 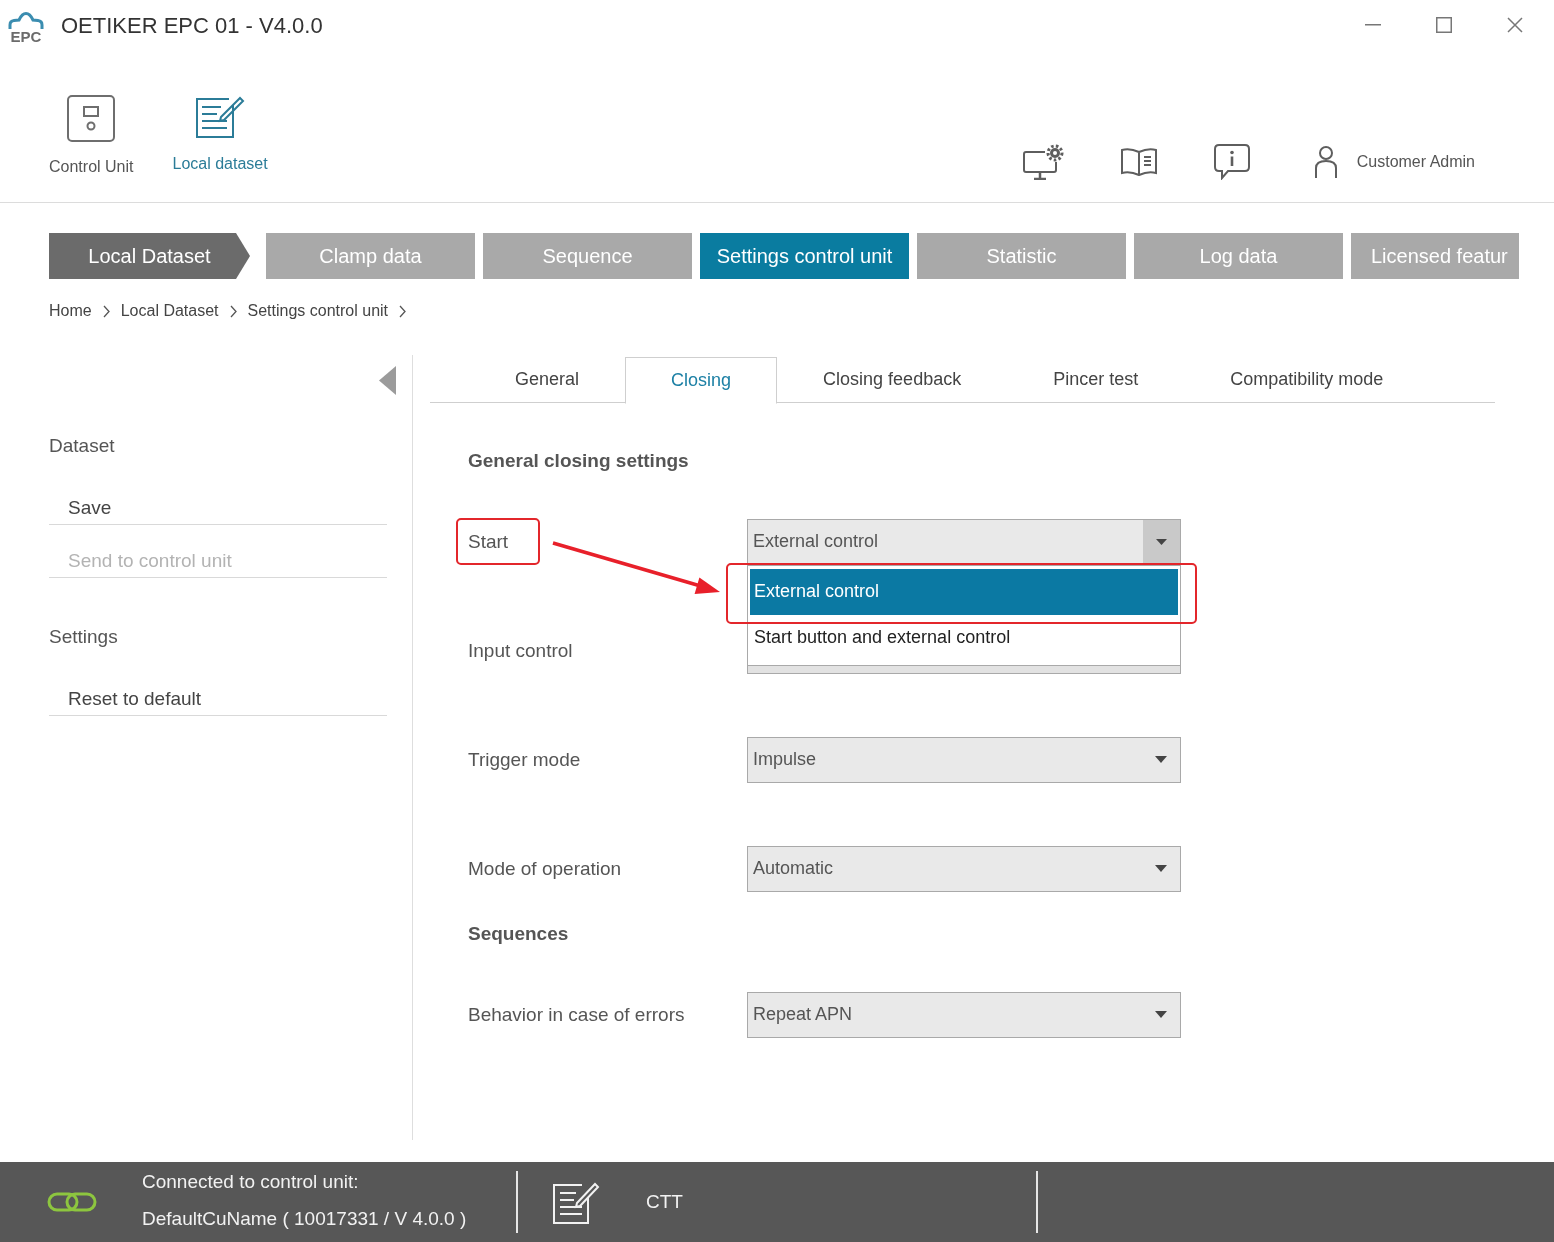 What do you see at coordinates (220, 117) in the screenshot?
I see `document-edit-icon` at bounding box center [220, 117].